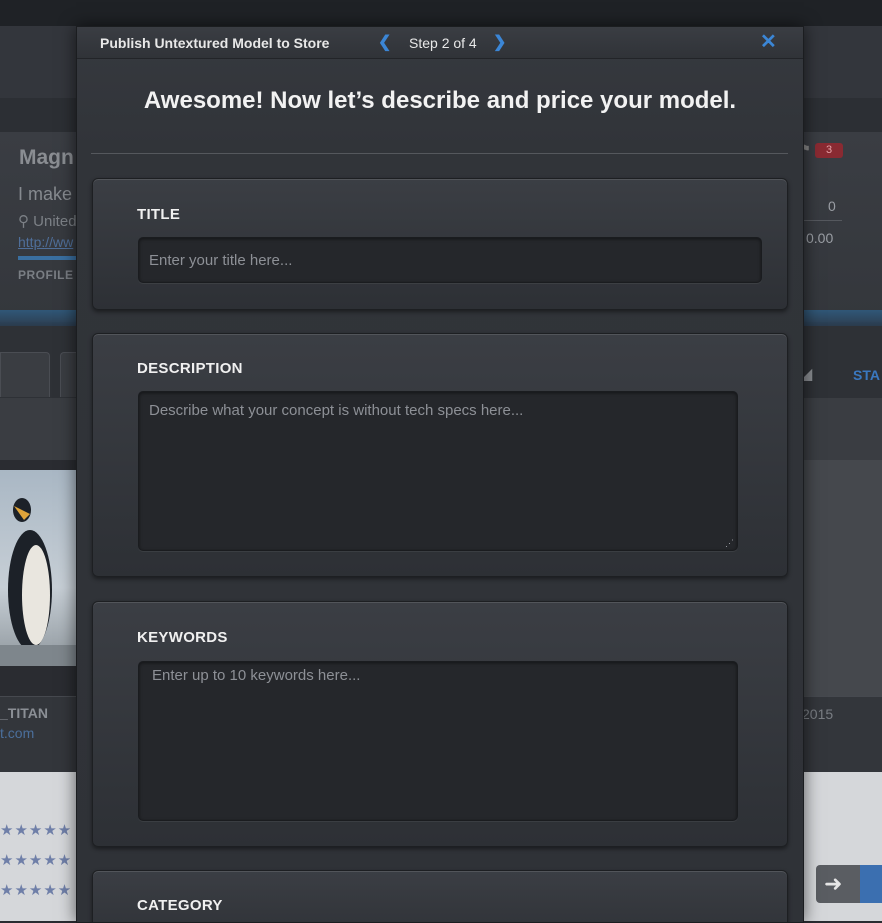 The width and height of the screenshot is (882, 923). Describe the element at coordinates (822, 220) in the screenshot. I see `stat-divider` at that location.